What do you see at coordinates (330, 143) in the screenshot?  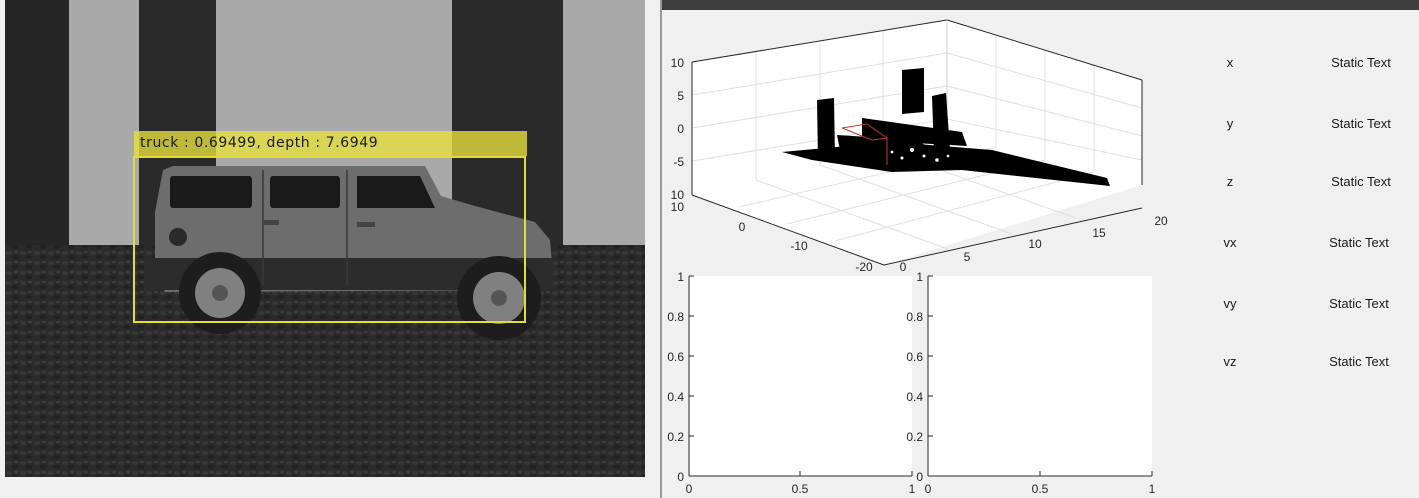 I see `detection-label: truck : 0.69499, depth : 7.6949` at bounding box center [330, 143].